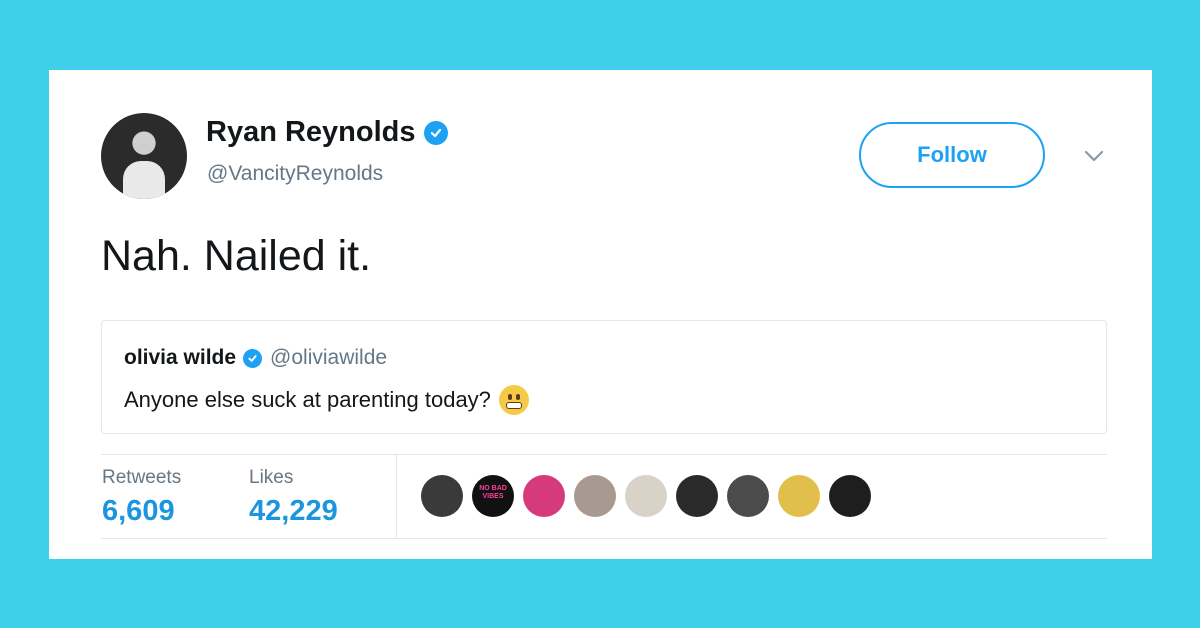 This screenshot has height=628, width=1200. Describe the element at coordinates (435, 132) in the screenshot. I see `verified-badge-icon` at that location.